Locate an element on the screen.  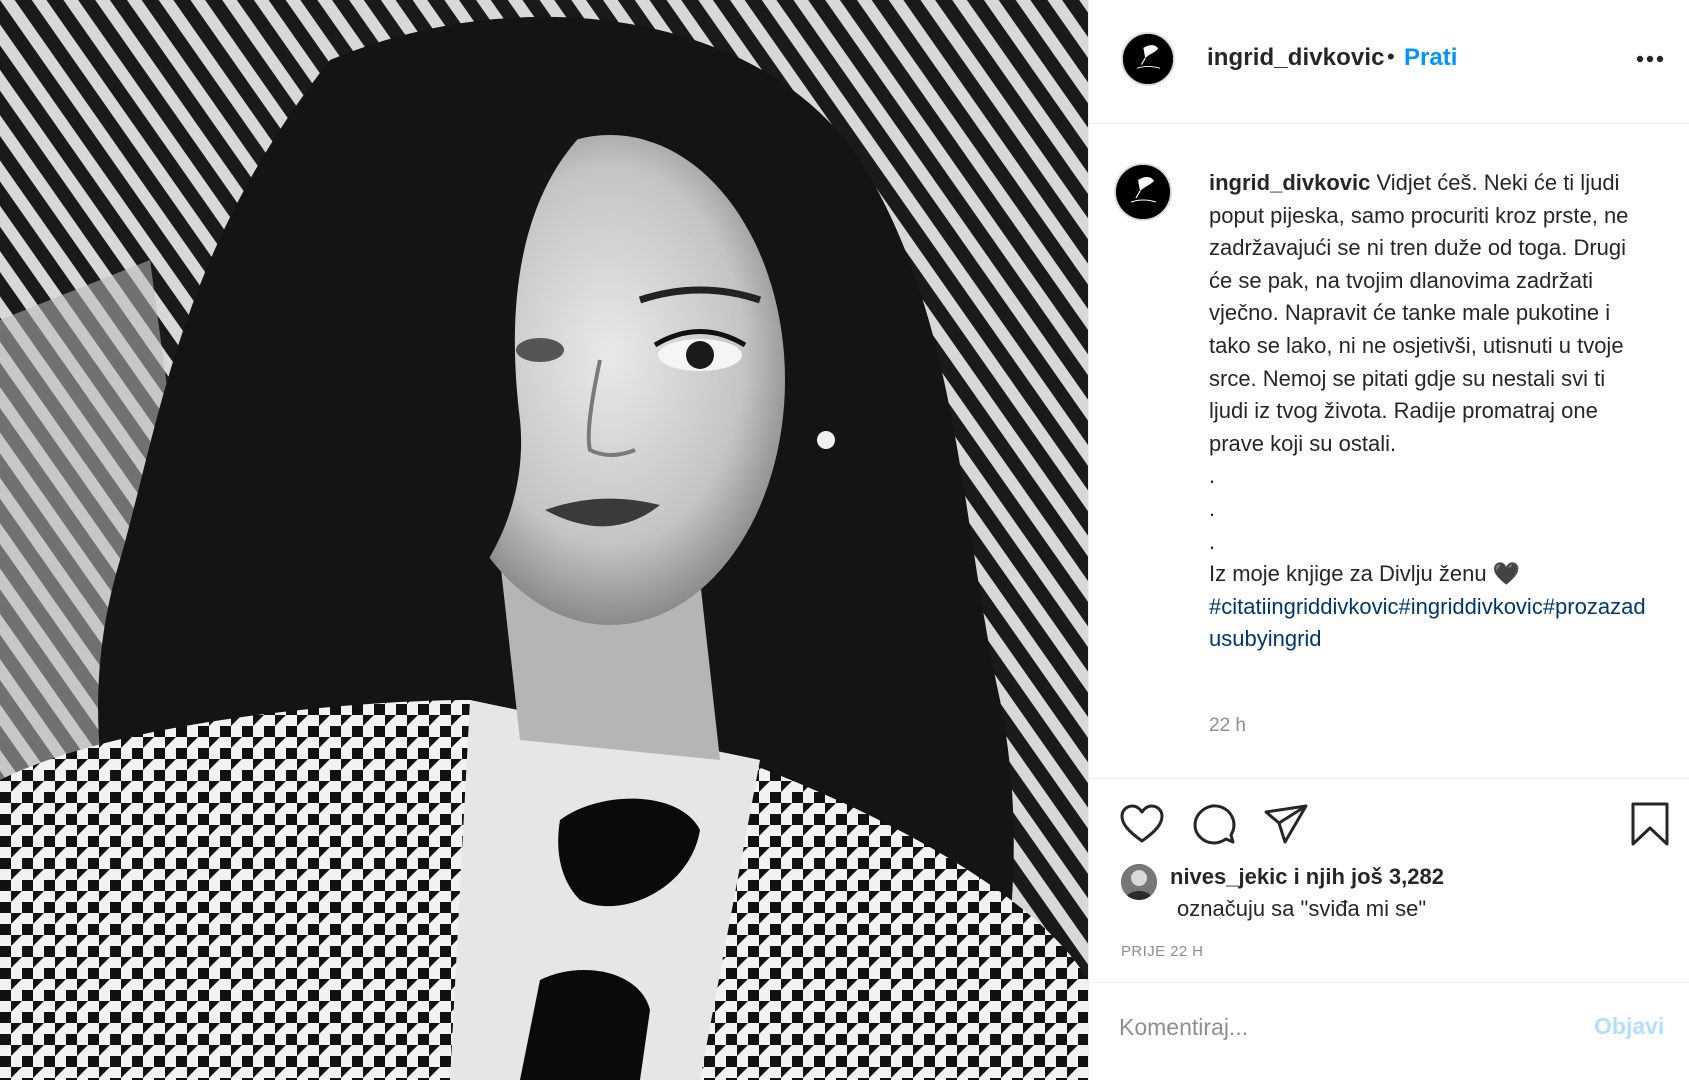
paper-plane-icon is located at coordinates (1286, 824).